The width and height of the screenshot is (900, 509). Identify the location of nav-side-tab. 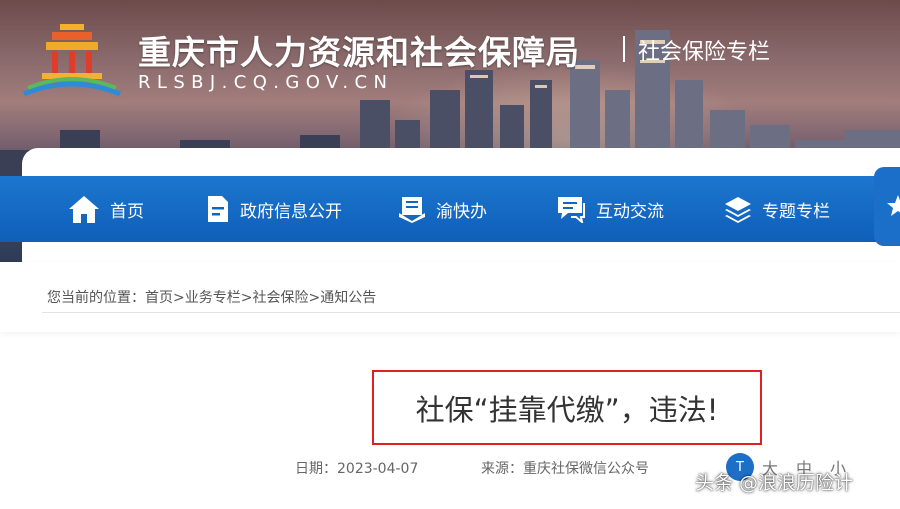
(887, 206).